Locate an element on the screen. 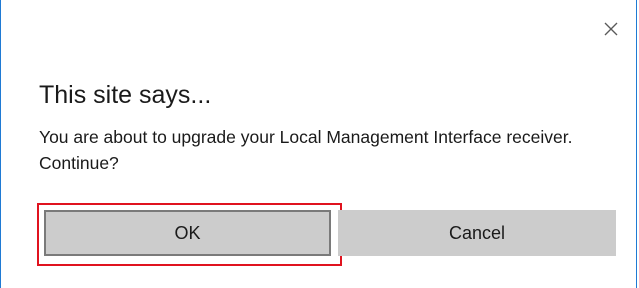 This screenshot has width=639, height=288. cancel-button: Cancel is located at coordinates (477, 233).